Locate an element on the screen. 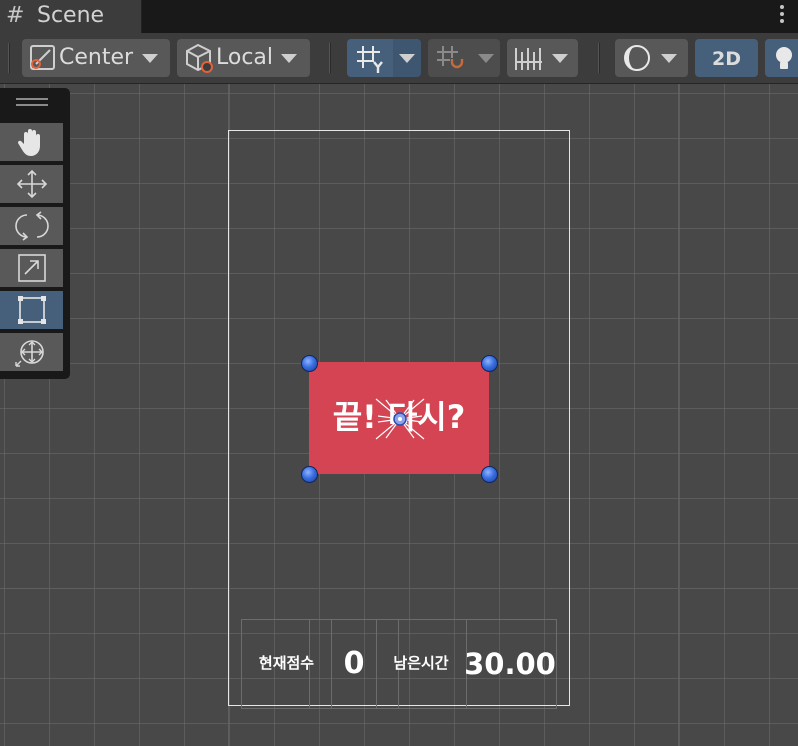  rotate-tool-button is located at coordinates (31, 226).